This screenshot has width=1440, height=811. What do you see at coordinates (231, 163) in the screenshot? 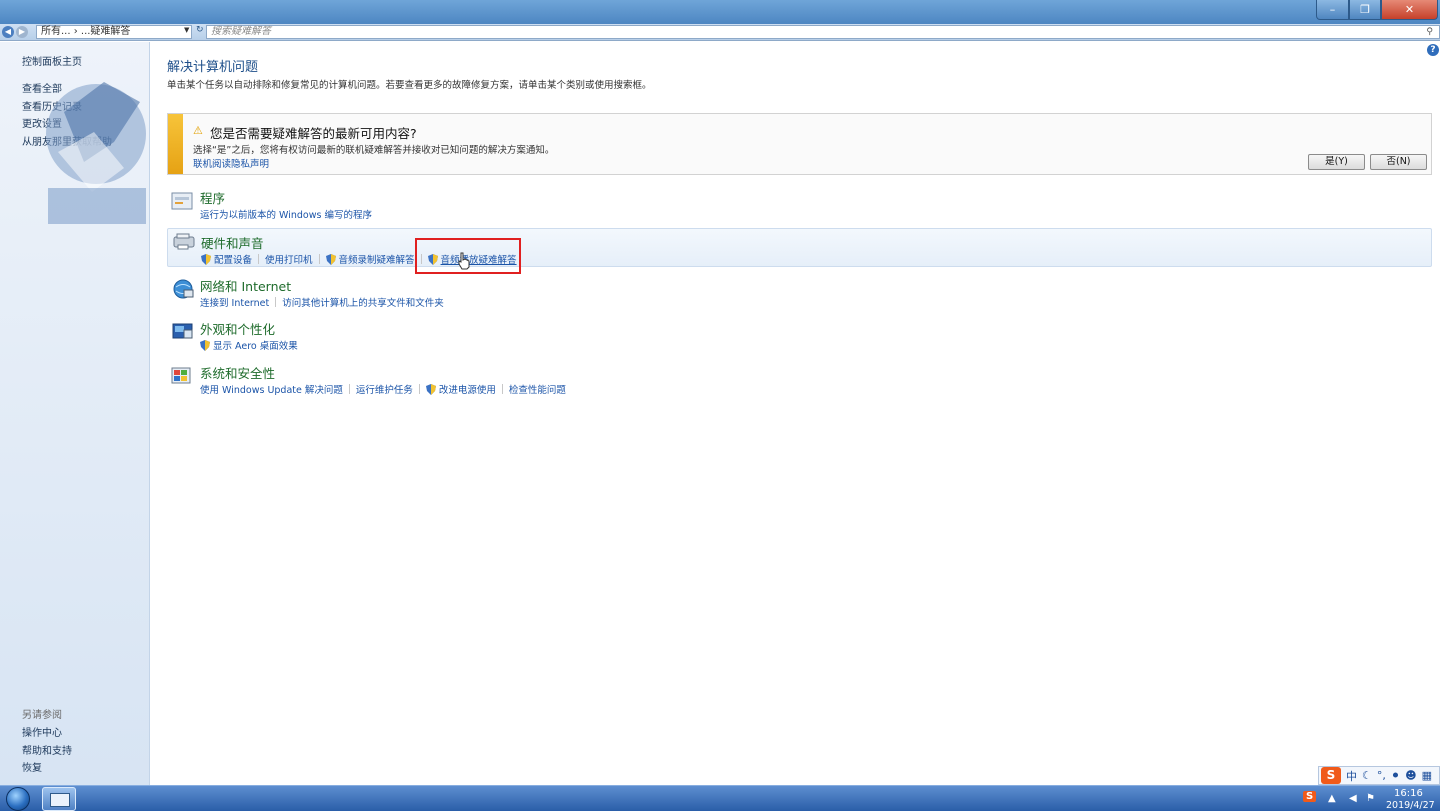
I see `privacy-statement-link: 联机阅读隐私声明` at bounding box center [231, 163].